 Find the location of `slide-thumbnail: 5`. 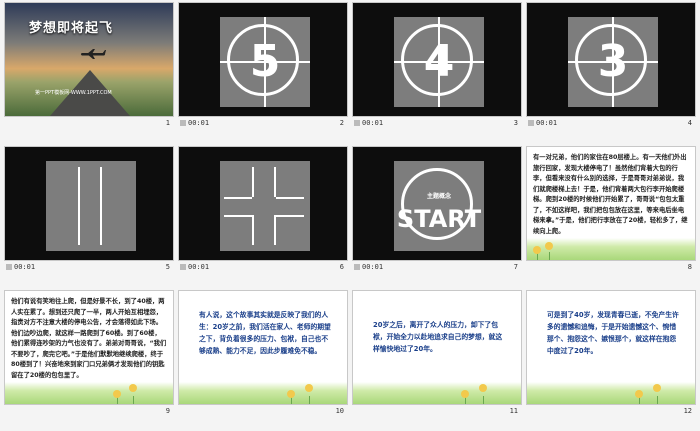

slide-thumbnail: 5 is located at coordinates (263, 59).